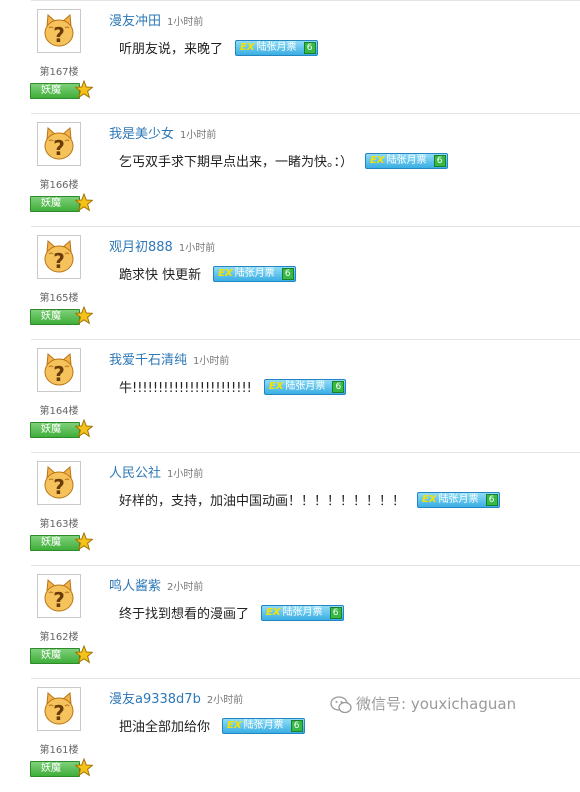 This screenshot has width=580, height=792. I want to click on comment-body: 牛!!!!!!!!!!!!!!!!!!!!!!! EX 陆张月票 6, so click(233, 386).